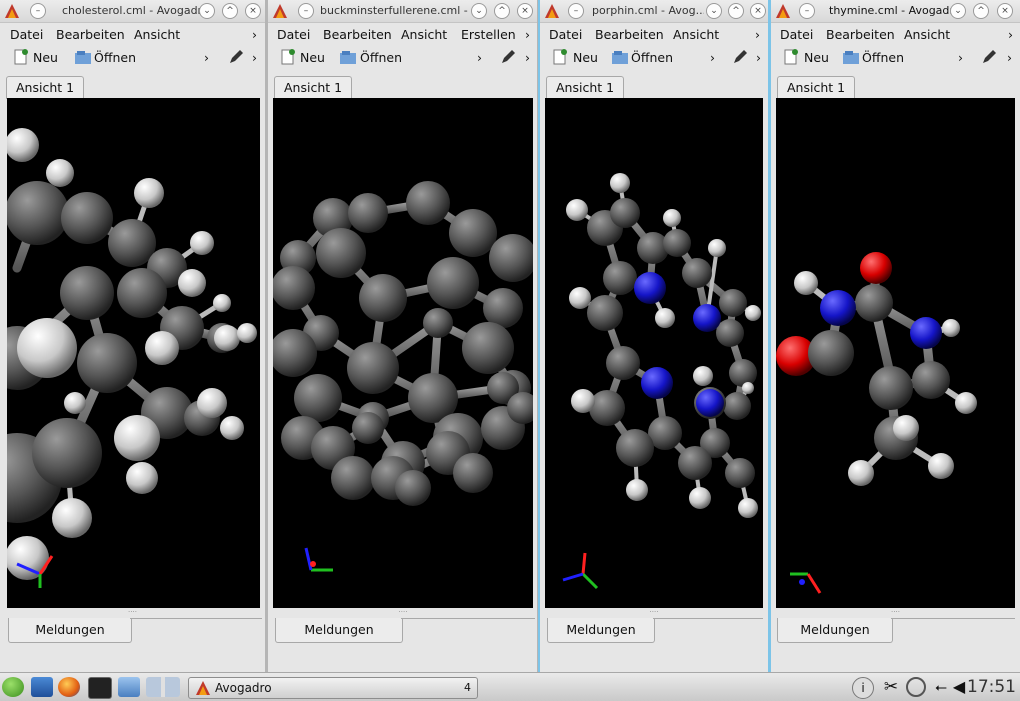 This screenshot has height=701, width=1020. I want to click on title-bar: – cholesterol.cml - Avogadro ⌄ ^ ×, so click(132, 11).